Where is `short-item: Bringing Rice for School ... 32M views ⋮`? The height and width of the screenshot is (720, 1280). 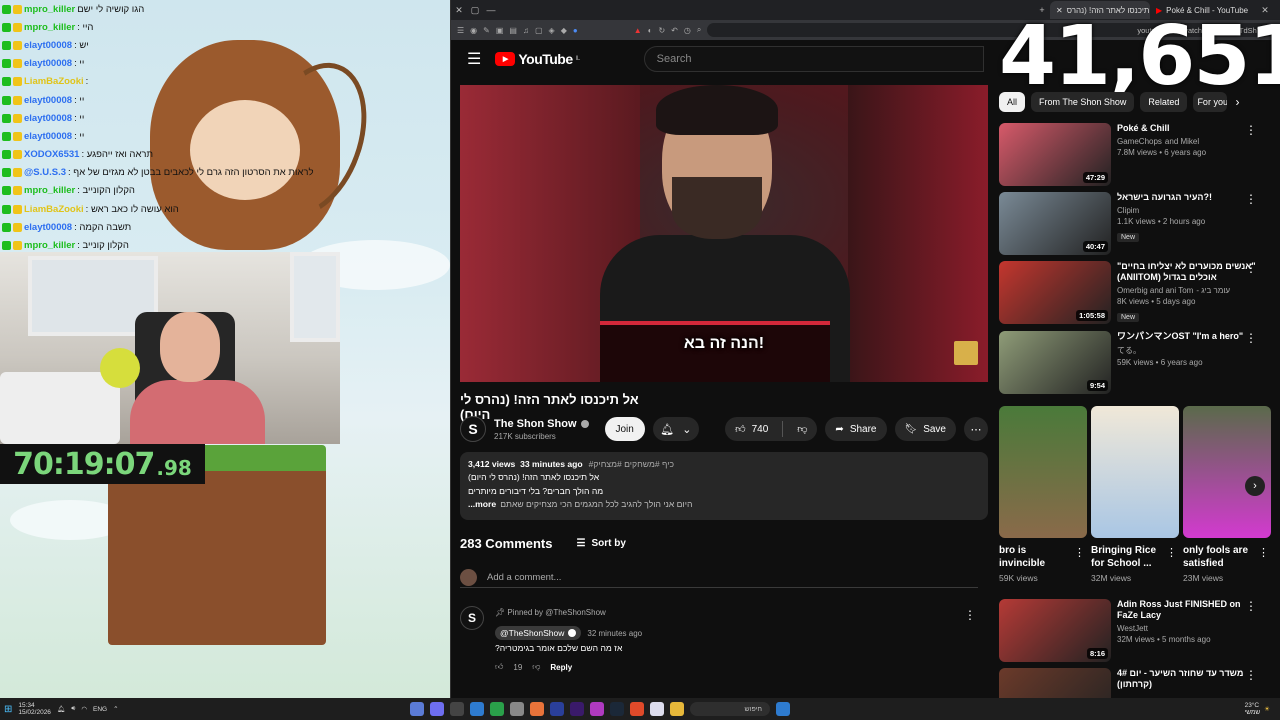
short-item: Bringing Rice for School ... 32M views ⋮ is located at coordinates (1135, 497).